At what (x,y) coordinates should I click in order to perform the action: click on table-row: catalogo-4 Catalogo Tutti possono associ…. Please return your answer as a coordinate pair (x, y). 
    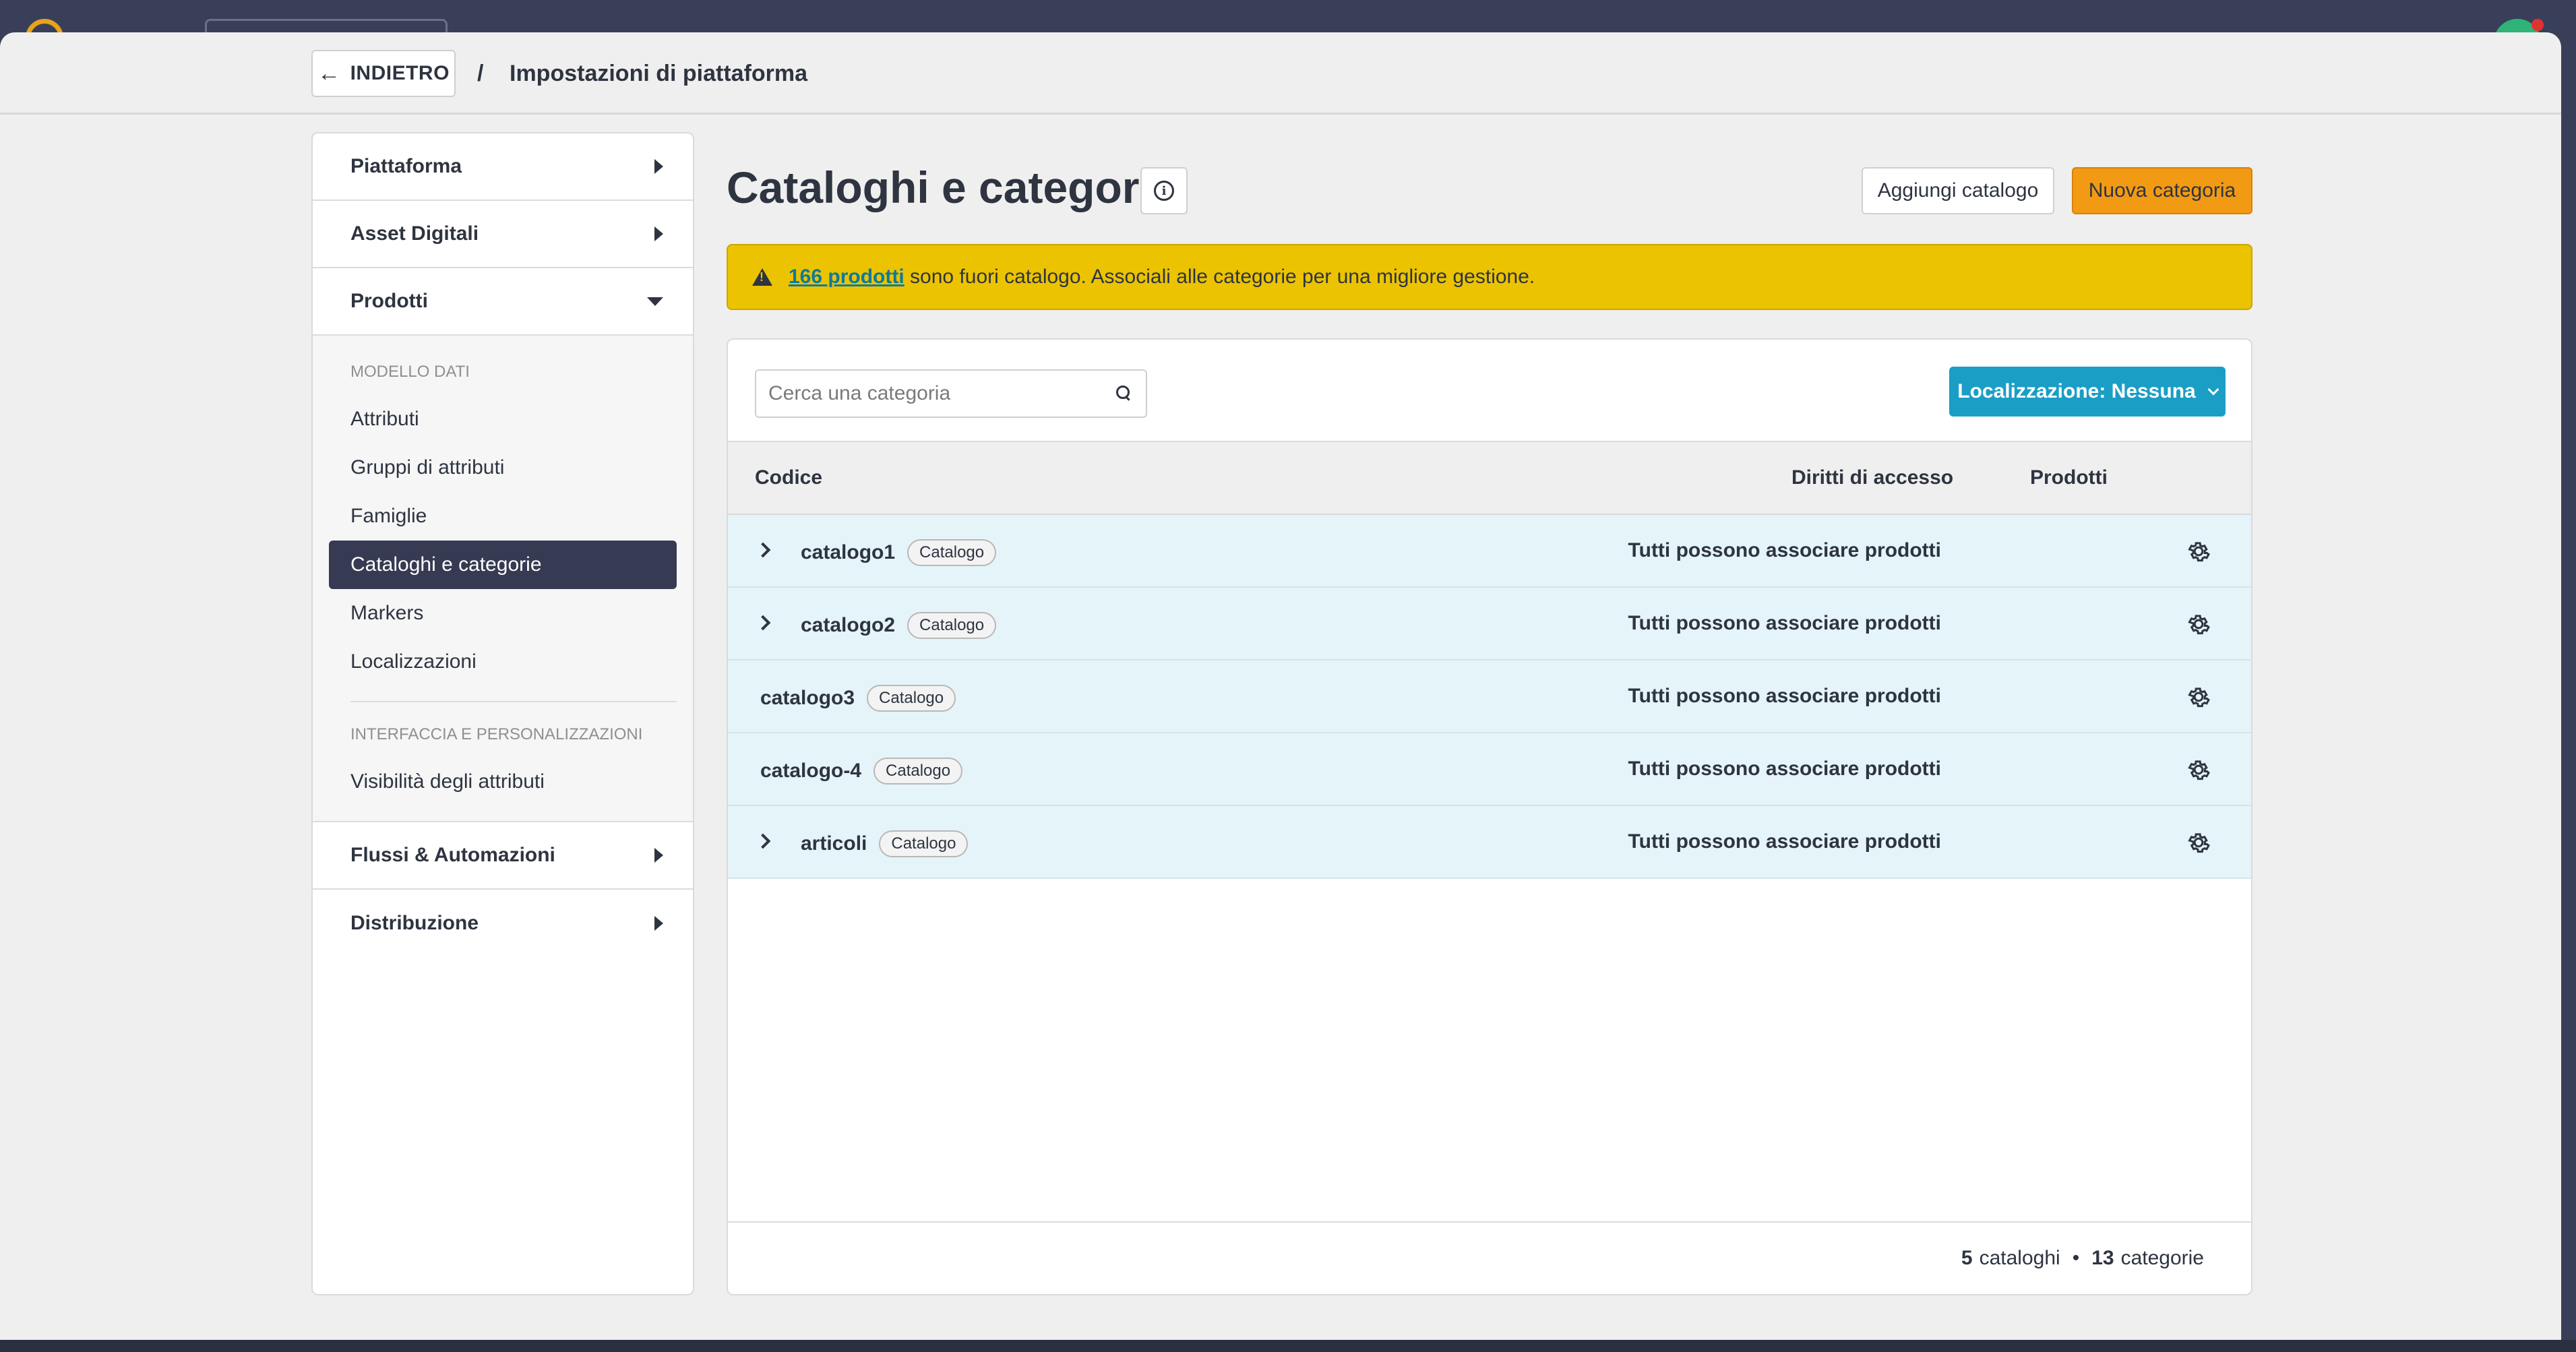
    Looking at the image, I should click on (1490, 769).